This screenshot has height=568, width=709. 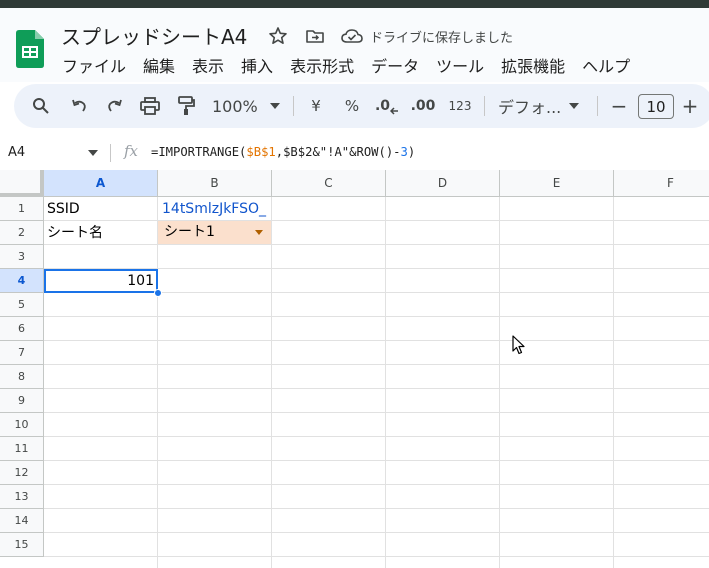 I want to click on percent-icon: %, so click(x=352, y=106).